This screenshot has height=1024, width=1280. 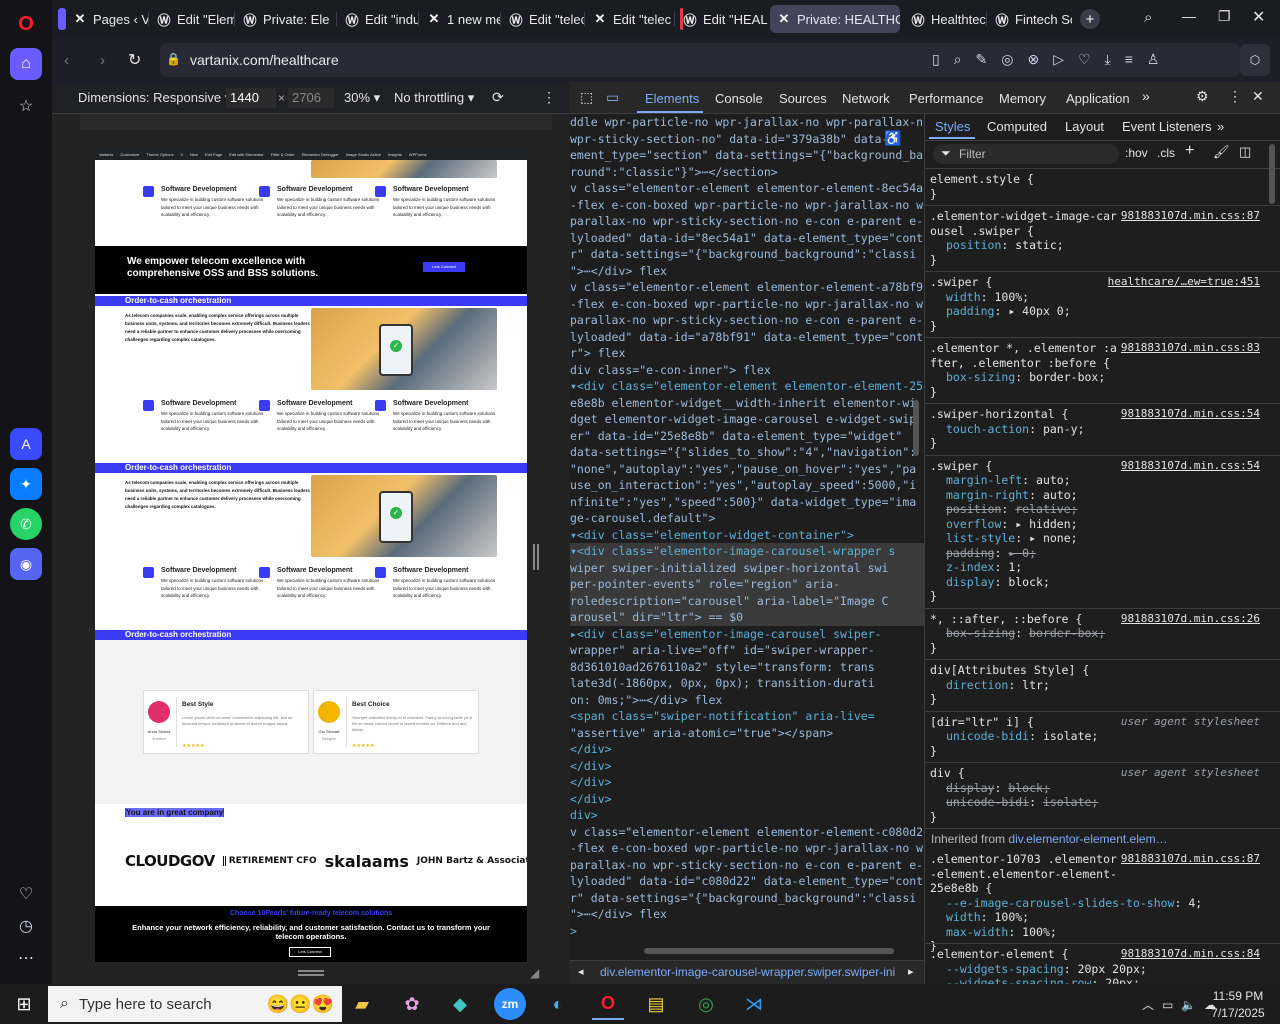 What do you see at coordinates (536, 557) in the screenshot?
I see `resize-handle-right` at bounding box center [536, 557].